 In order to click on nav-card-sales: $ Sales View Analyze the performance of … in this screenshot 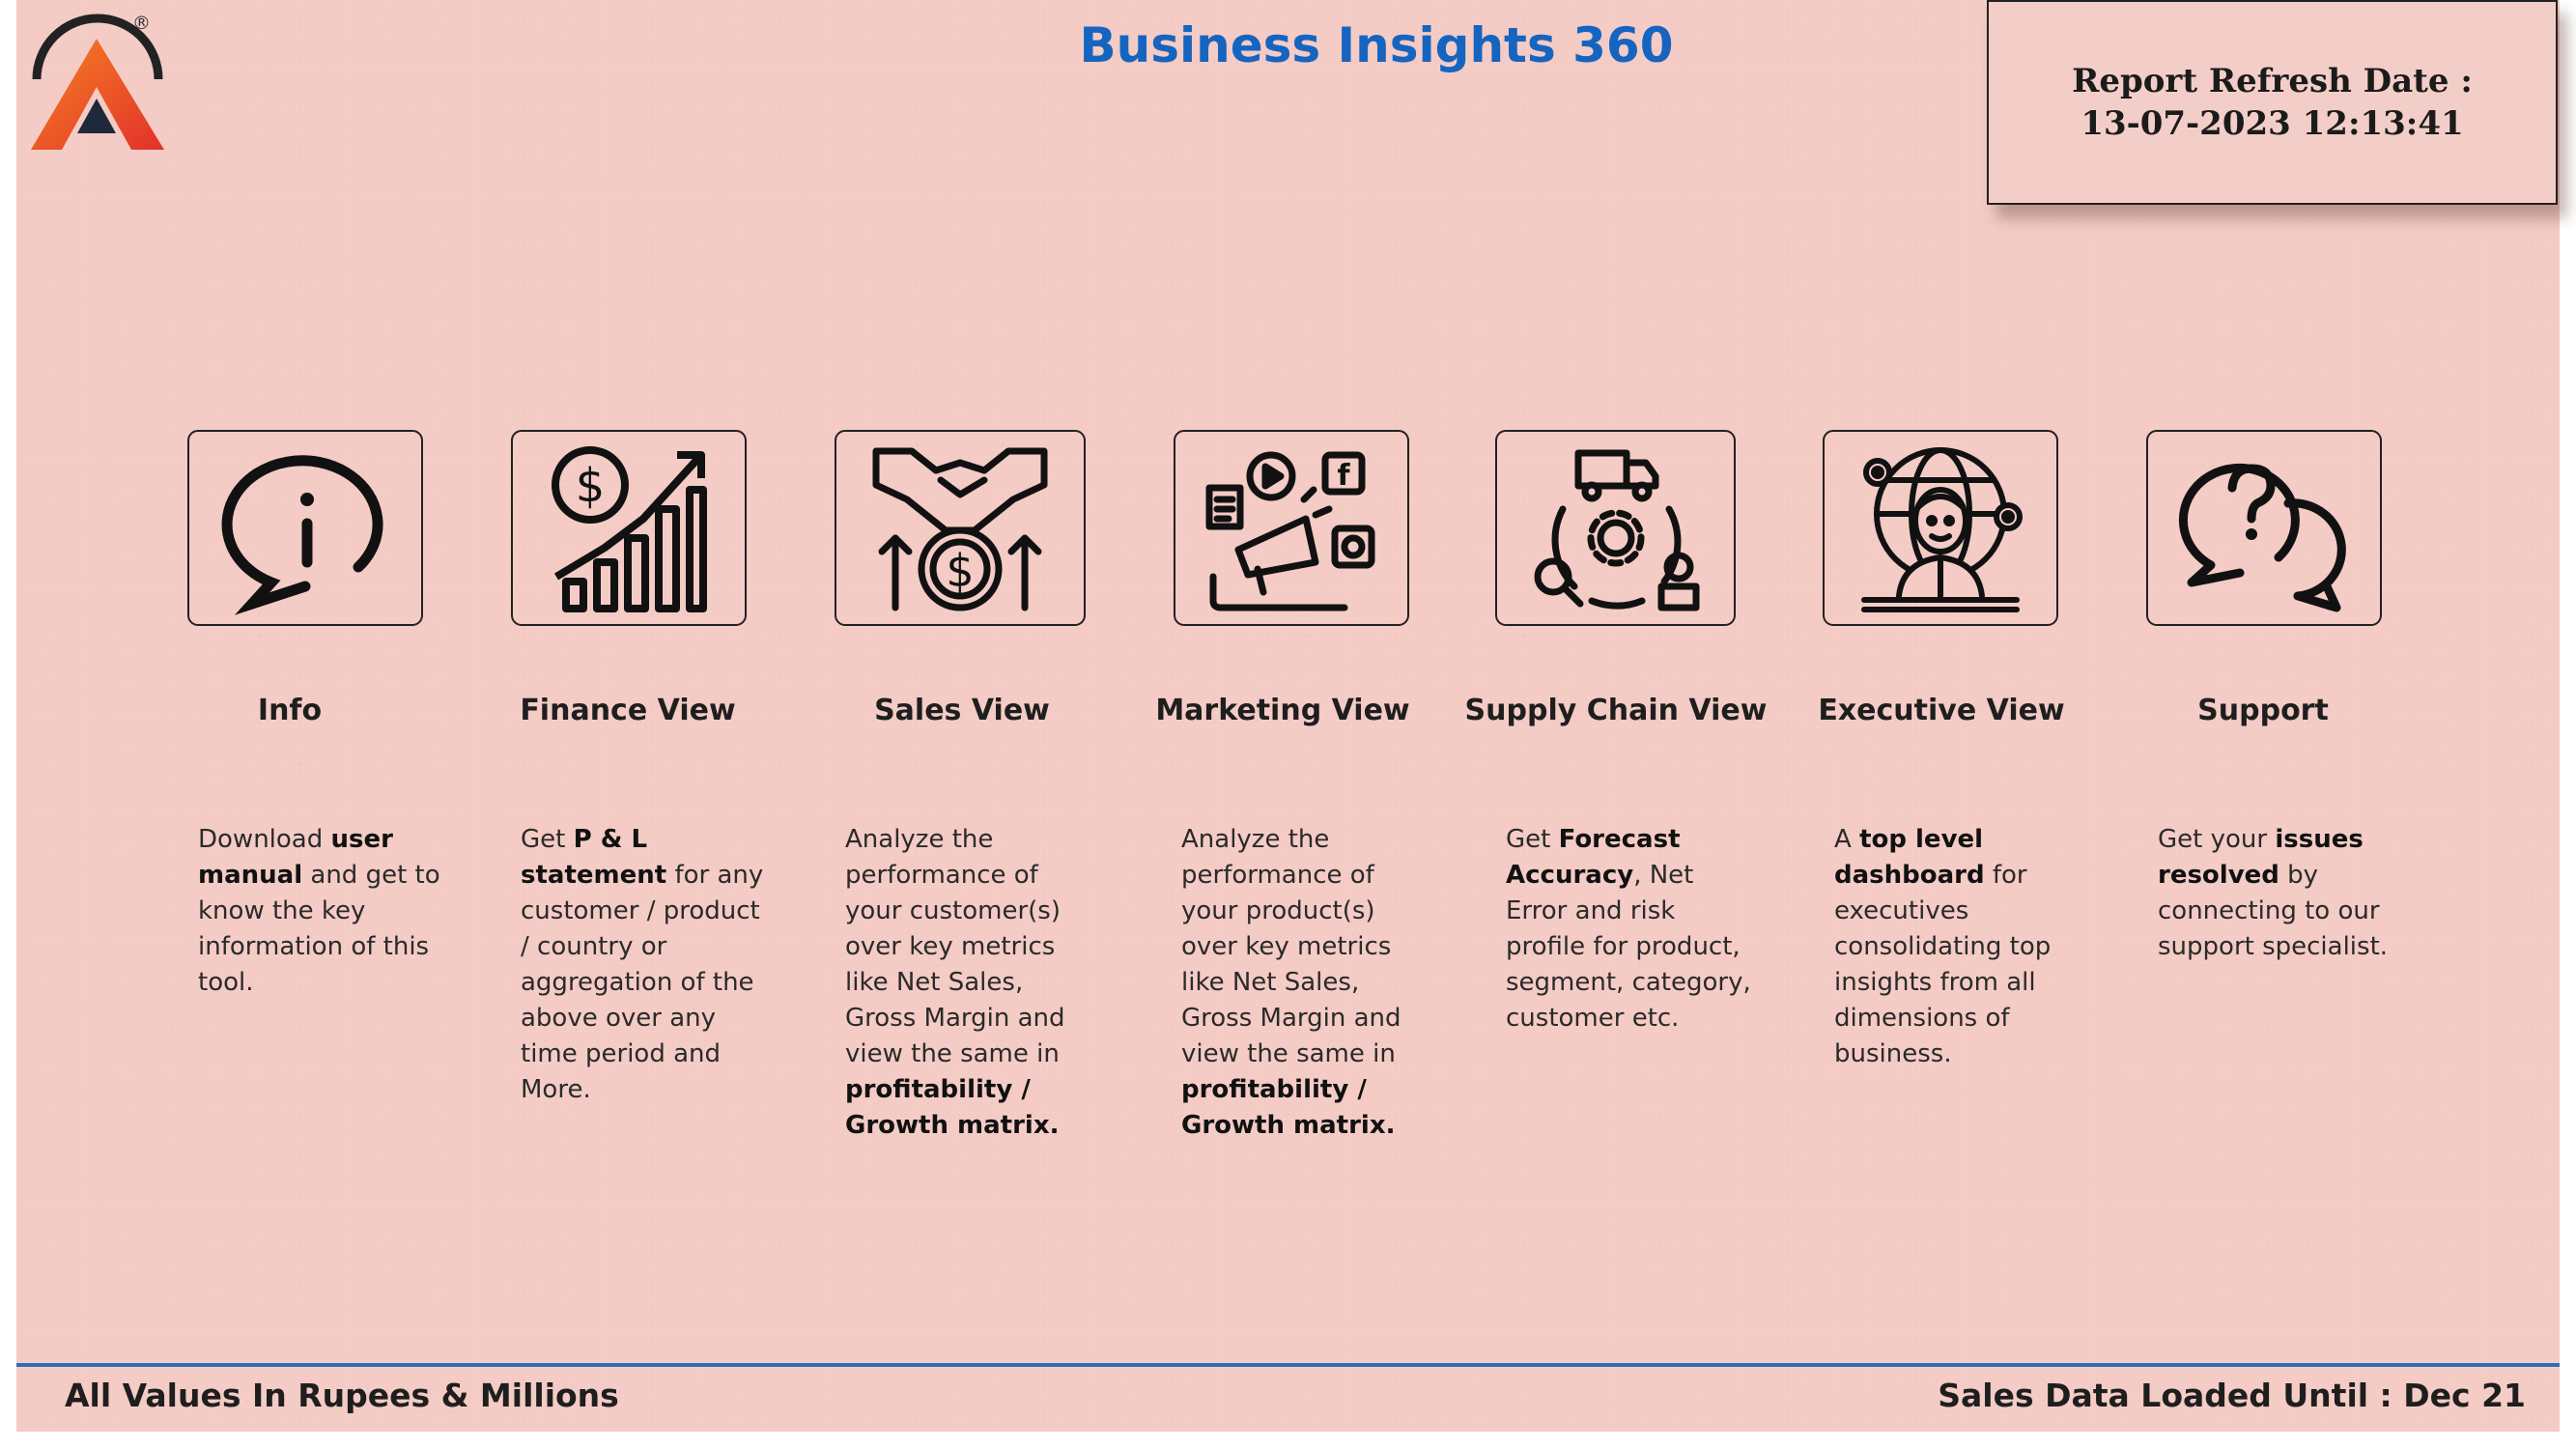, I will do `click(956, 579)`.